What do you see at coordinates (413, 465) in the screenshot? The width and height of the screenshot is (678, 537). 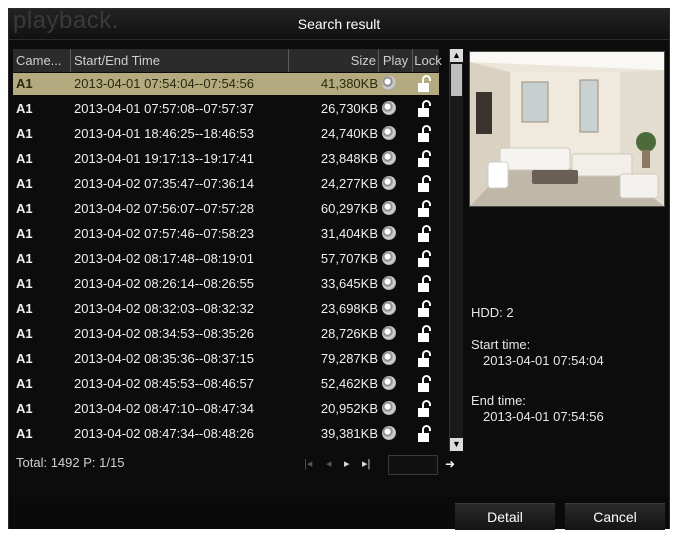 I see `page-number-input` at bounding box center [413, 465].